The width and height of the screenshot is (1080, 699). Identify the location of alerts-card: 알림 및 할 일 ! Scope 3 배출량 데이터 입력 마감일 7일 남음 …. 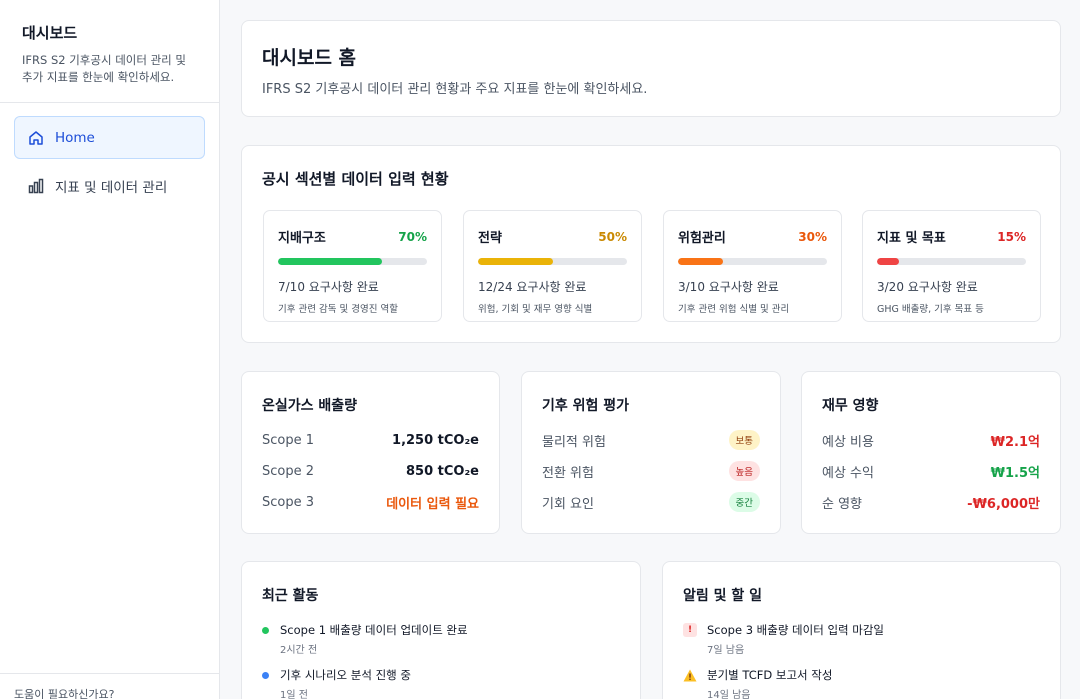
(861, 630).